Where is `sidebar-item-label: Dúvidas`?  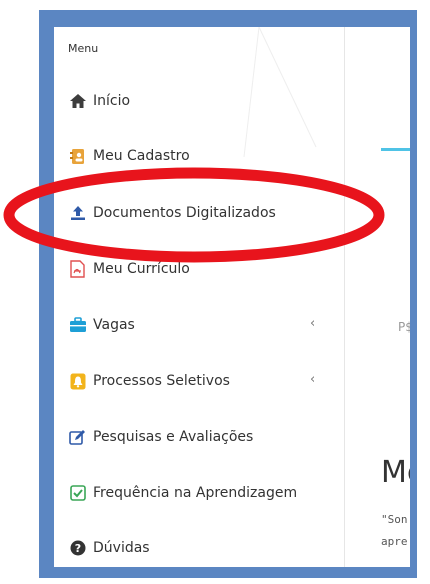
sidebar-item-label: Dúvidas is located at coordinates (121, 548).